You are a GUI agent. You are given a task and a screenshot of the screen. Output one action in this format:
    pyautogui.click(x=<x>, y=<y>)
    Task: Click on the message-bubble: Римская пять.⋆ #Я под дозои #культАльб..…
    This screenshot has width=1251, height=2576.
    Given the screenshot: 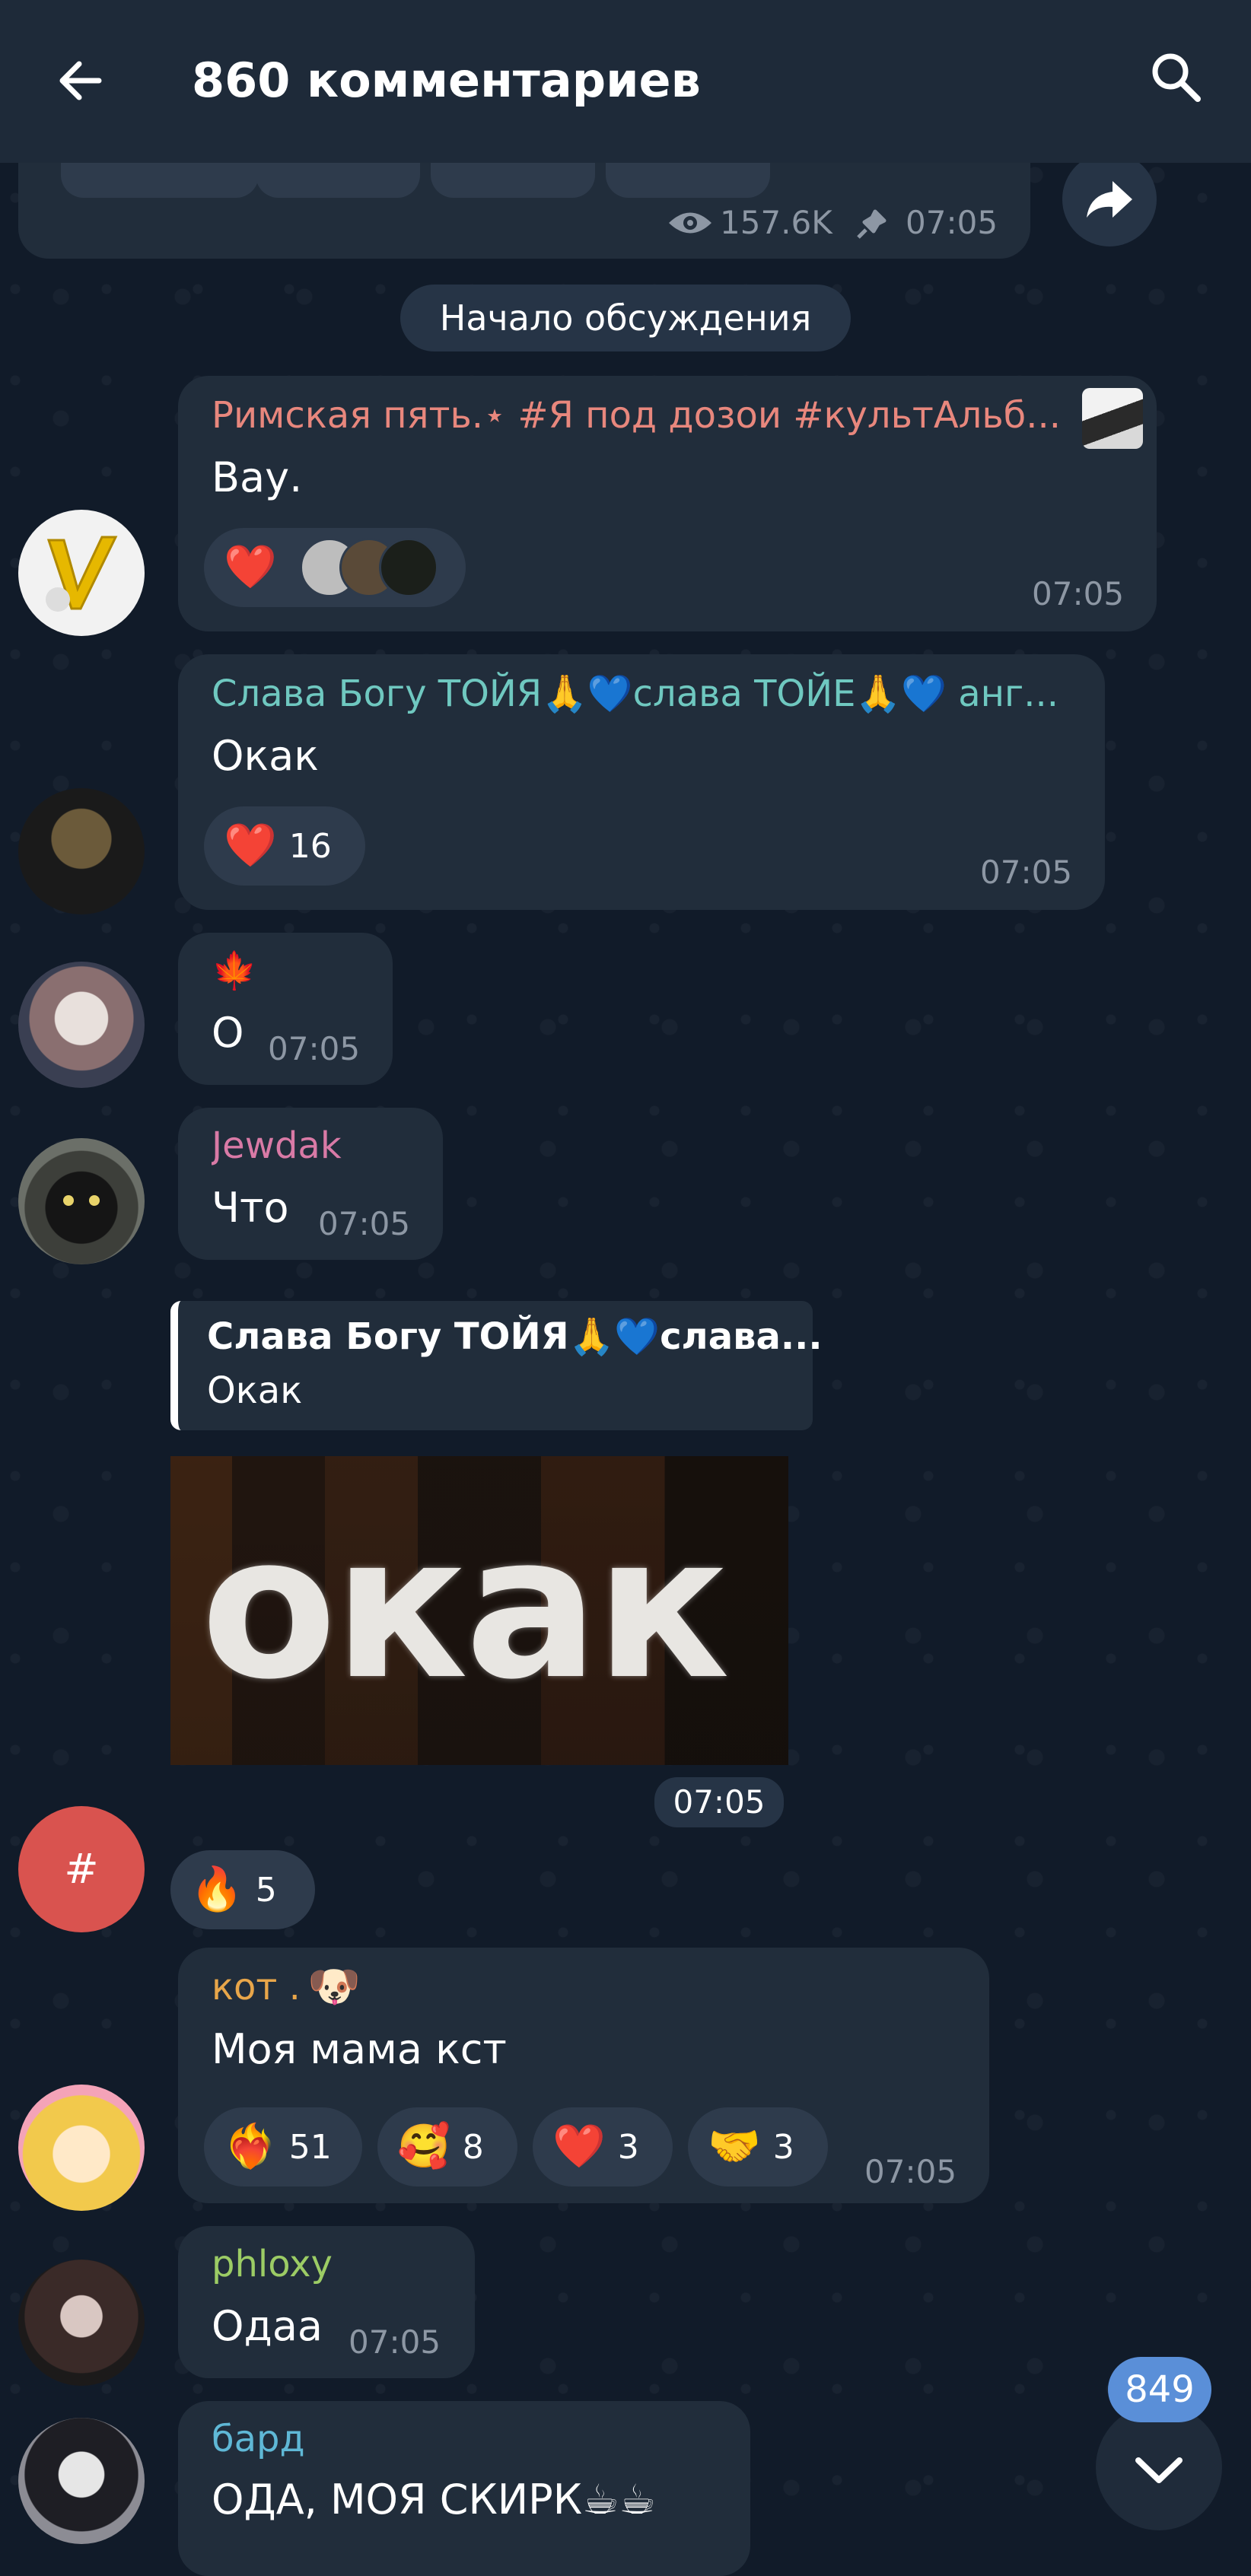 What is the action you would take?
    pyautogui.click(x=668, y=503)
    